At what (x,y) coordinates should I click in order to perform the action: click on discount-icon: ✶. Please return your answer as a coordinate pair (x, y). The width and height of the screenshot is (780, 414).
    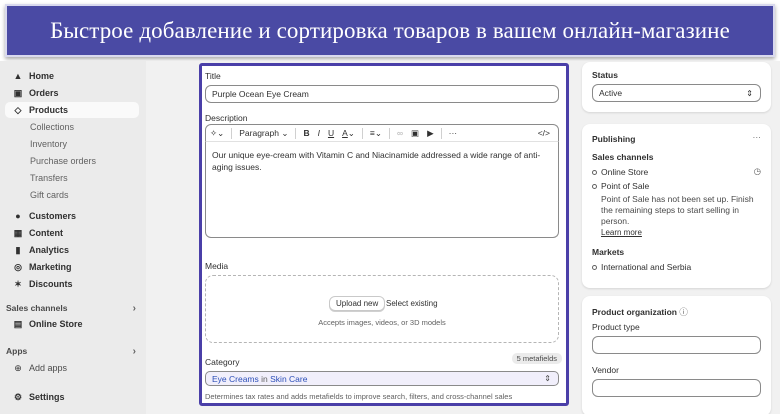
    Looking at the image, I should click on (18, 283).